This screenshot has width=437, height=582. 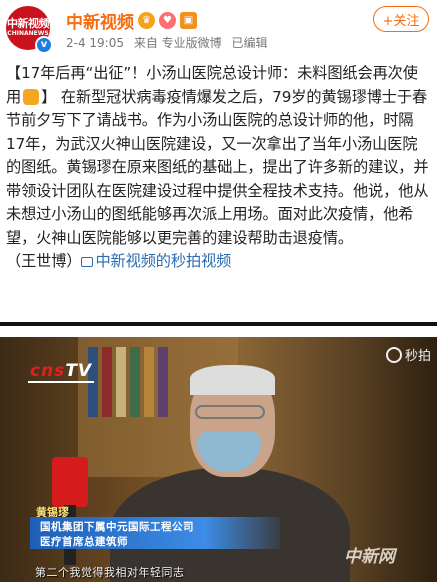 I want to click on cnstv-logo: cnsTV, so click(x=61, y=372).